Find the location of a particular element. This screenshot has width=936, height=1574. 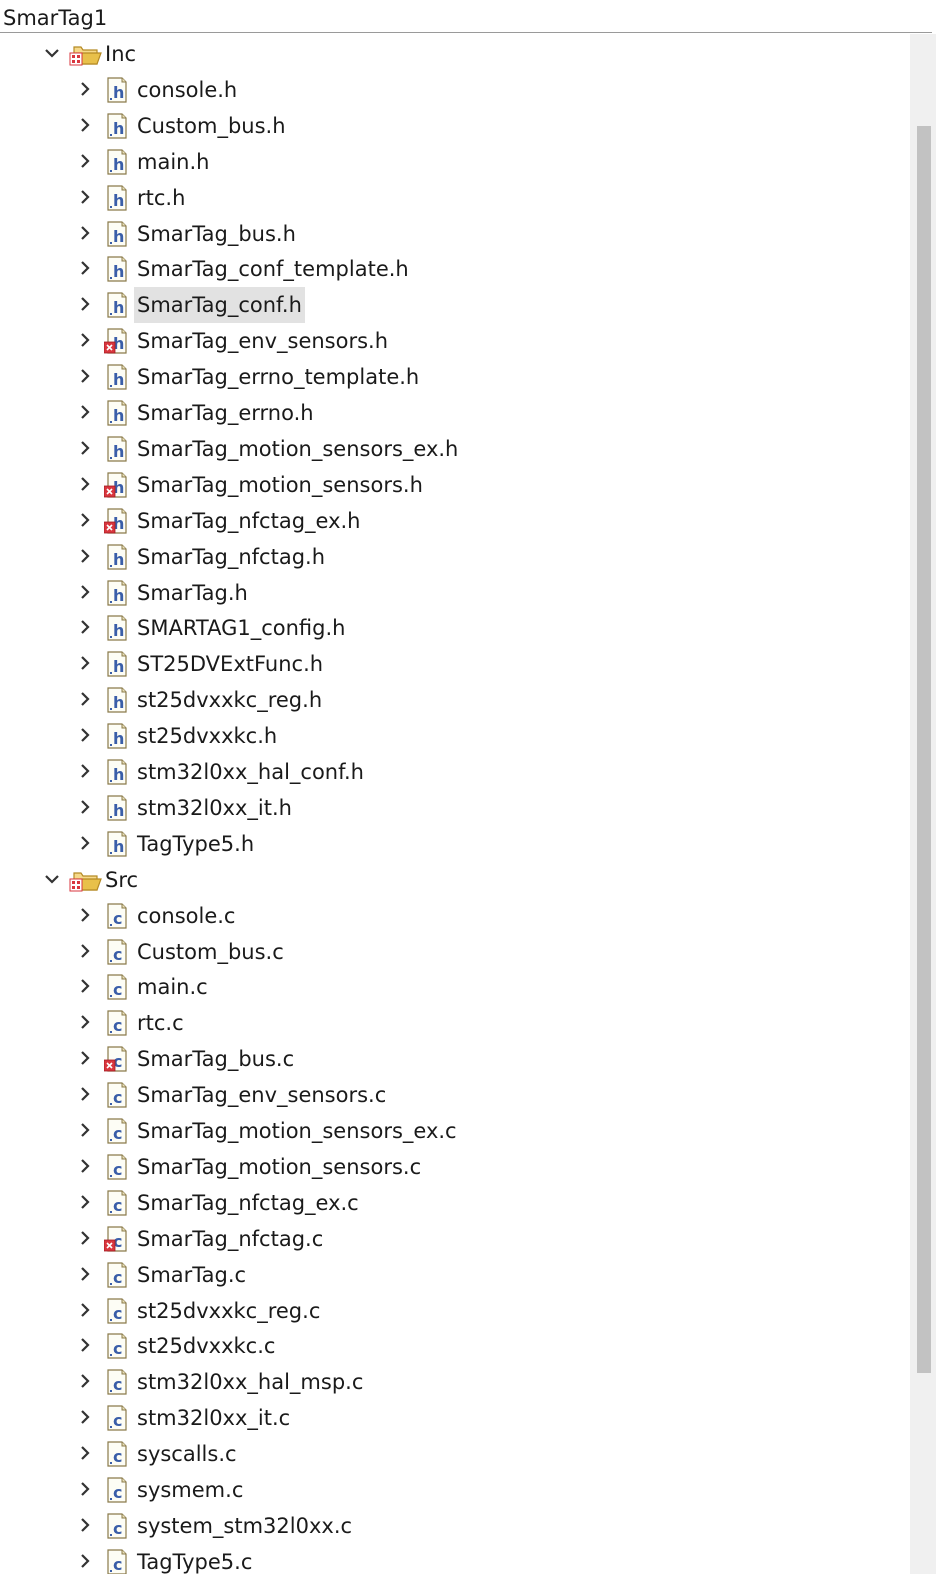

tree-file-item: h ST25DVExtFunc.h is located at coordinates (455, 664).